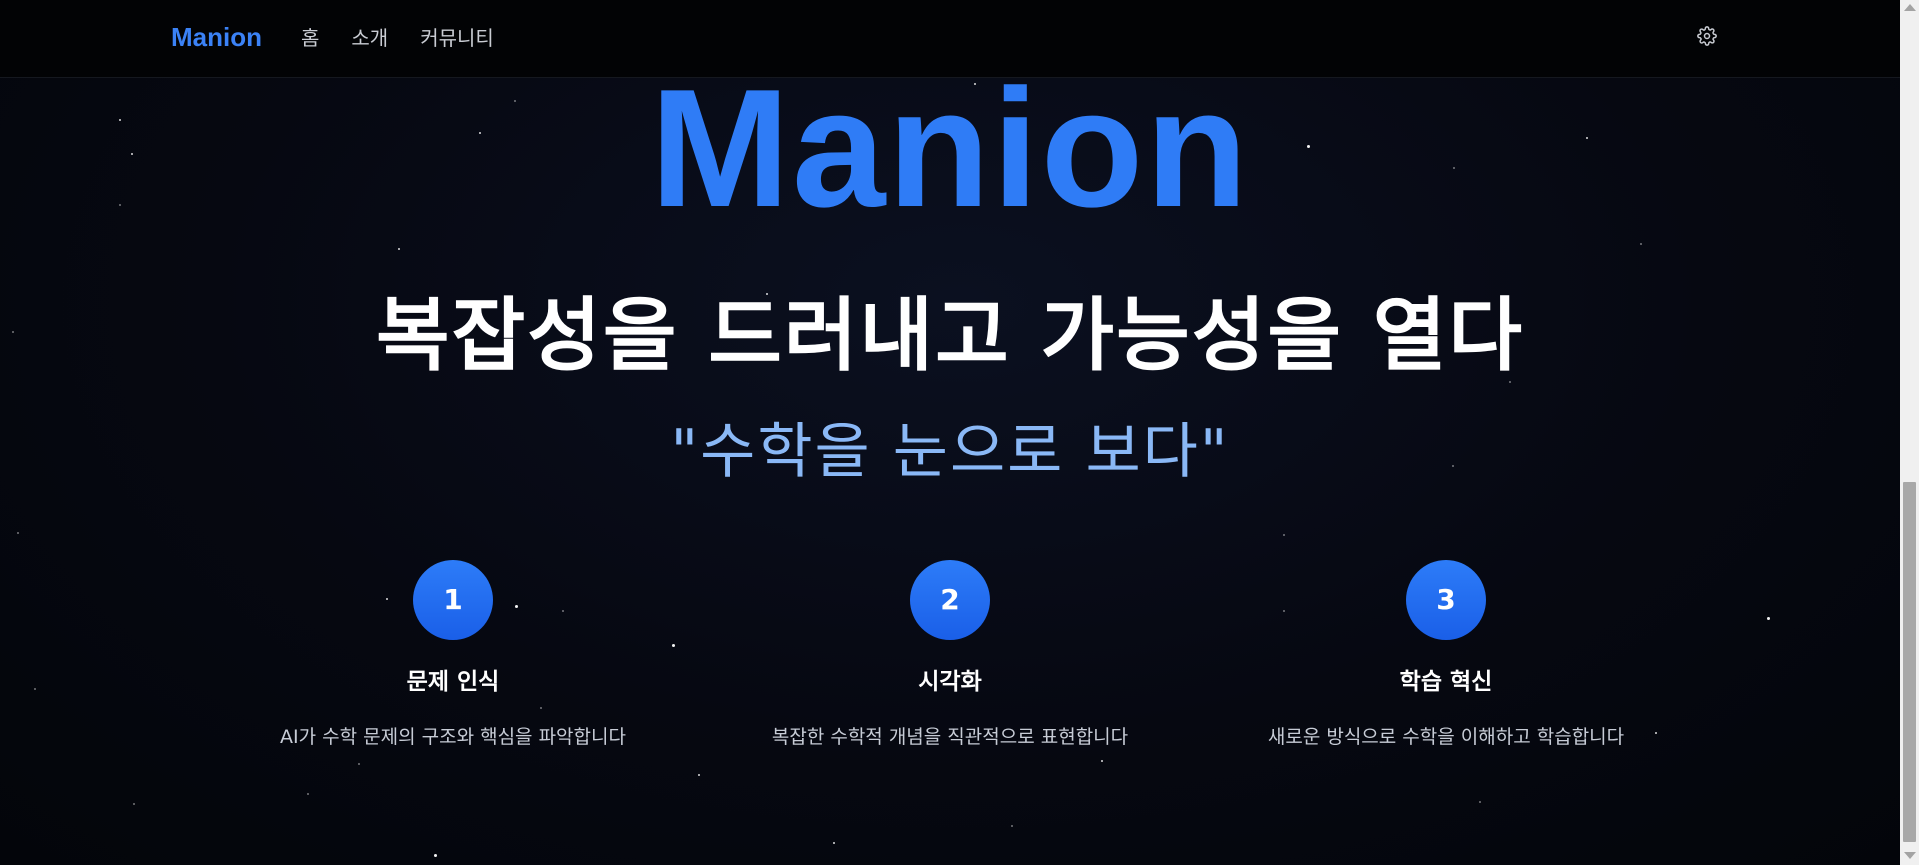  Describe the element at coordinates (453, 682) in the screenshot. I see `step-title: 문제 인식` at that location.